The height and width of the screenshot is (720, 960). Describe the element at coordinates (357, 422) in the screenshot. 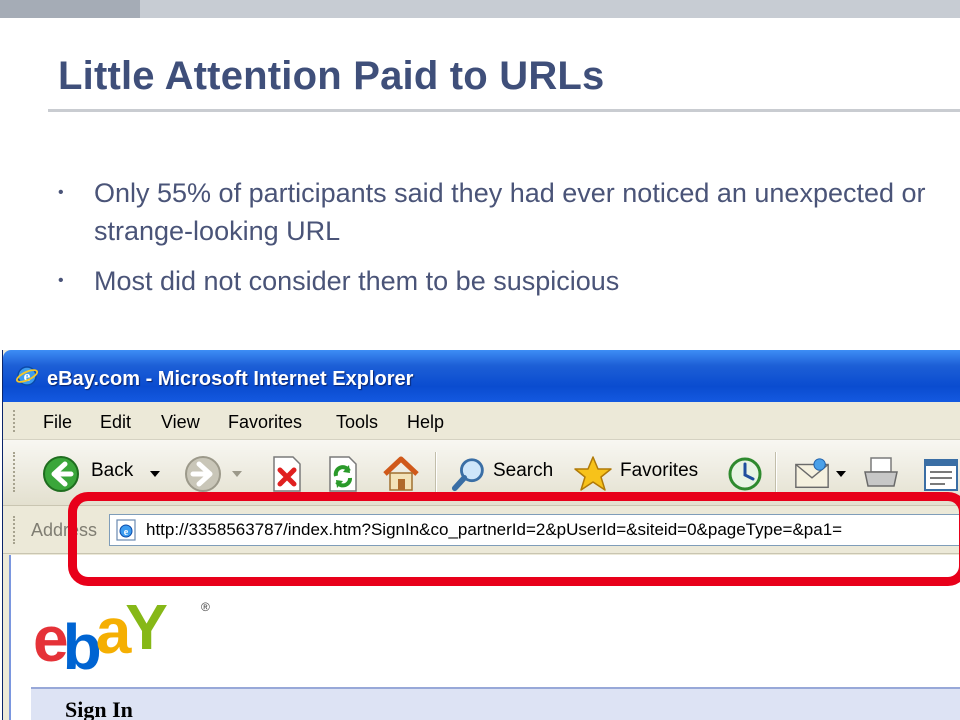

I see `menu-tools: Tools` at that location.